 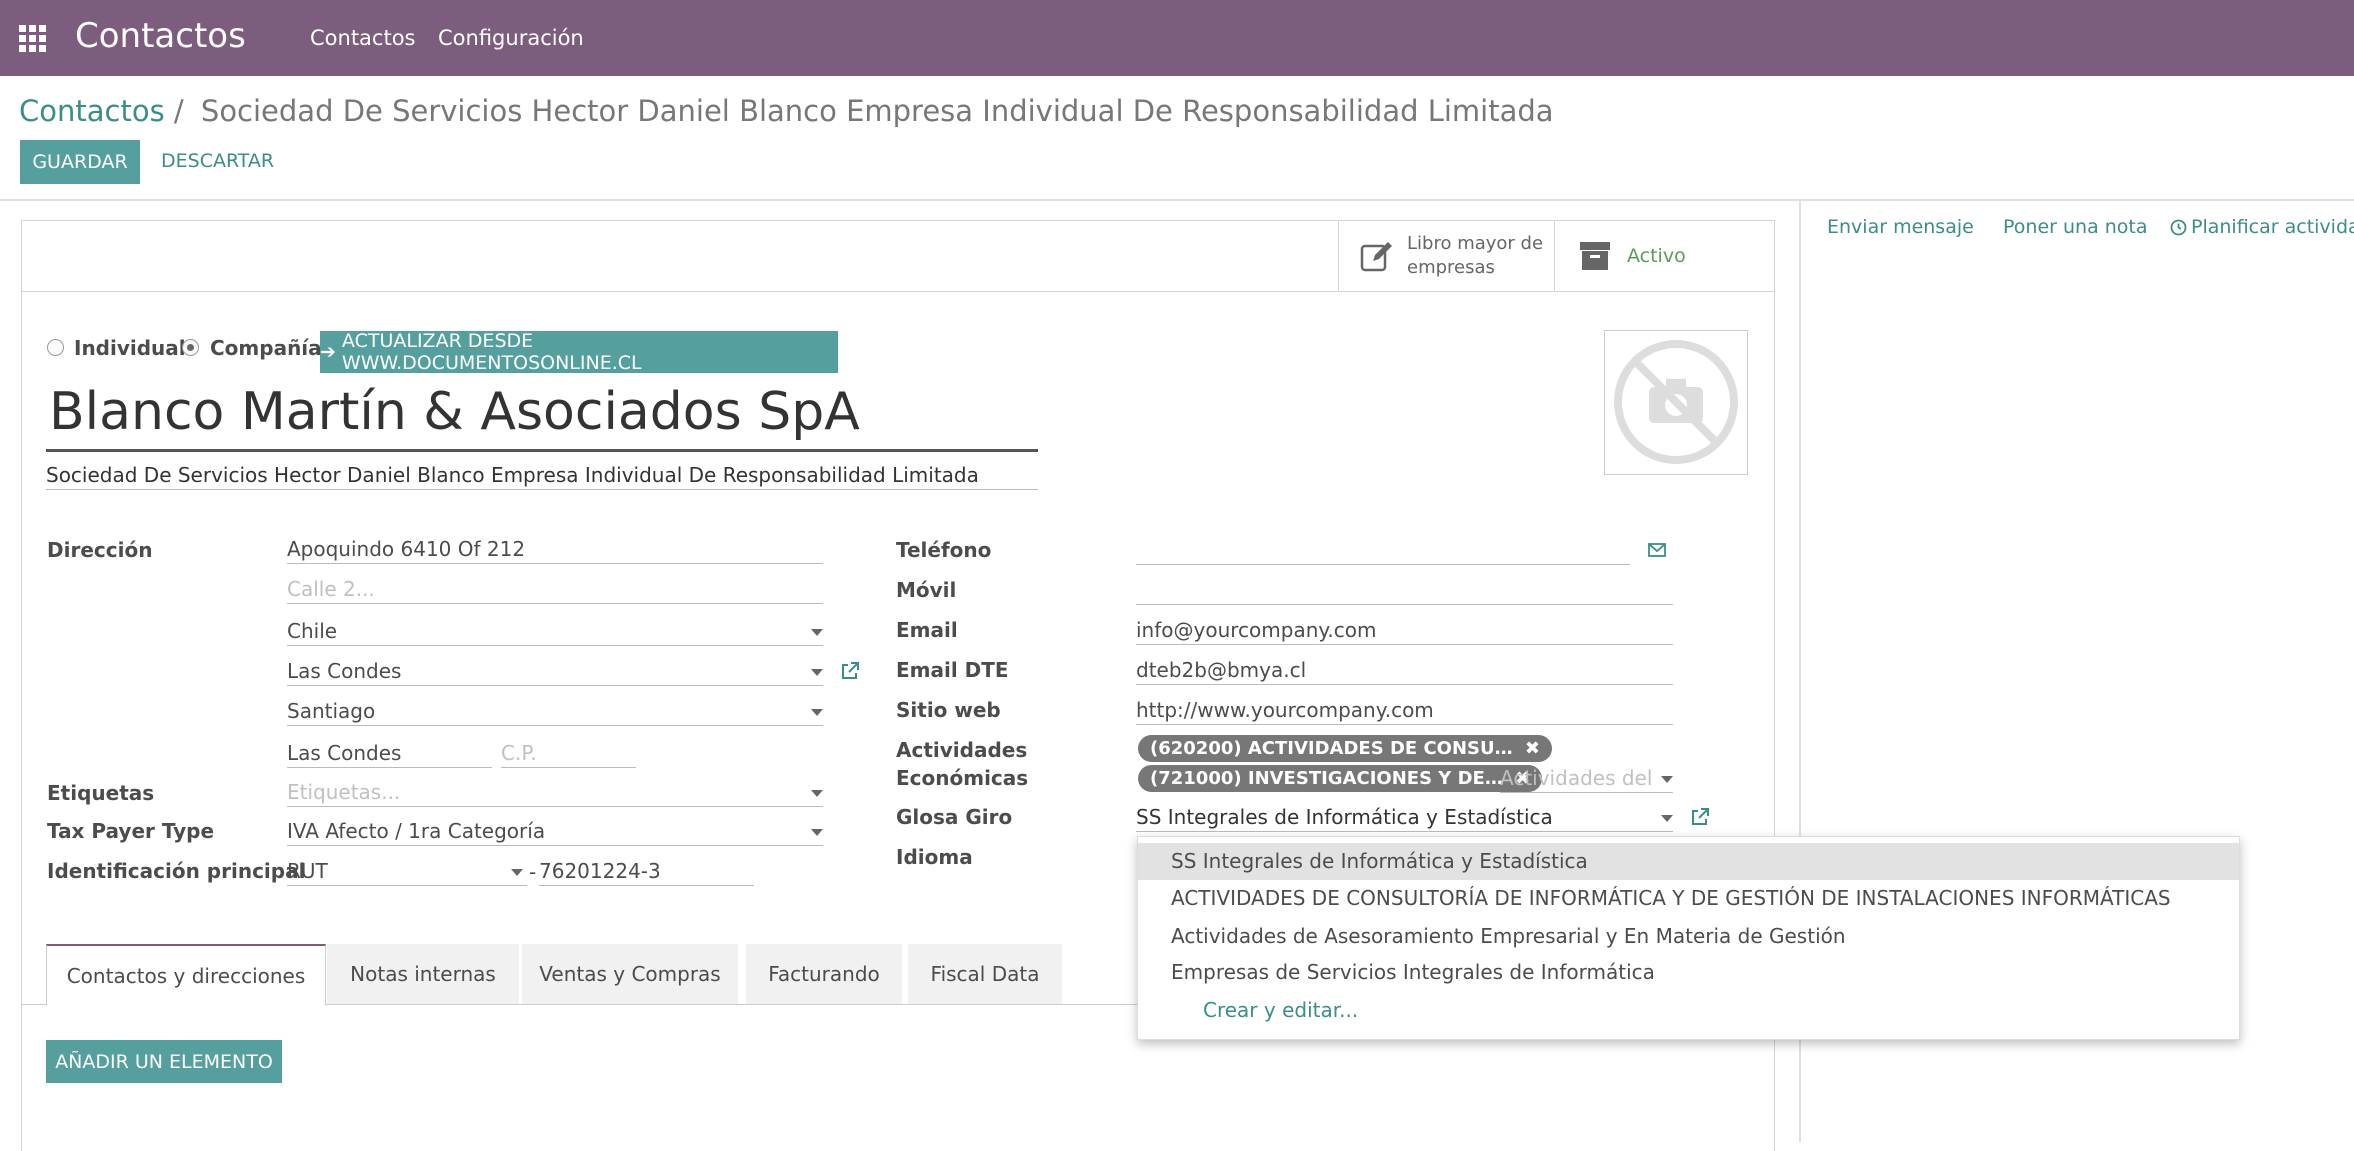 I want to click on email-dte-input: dteb2b@bmya.cl, so click(x=1404, y=671).